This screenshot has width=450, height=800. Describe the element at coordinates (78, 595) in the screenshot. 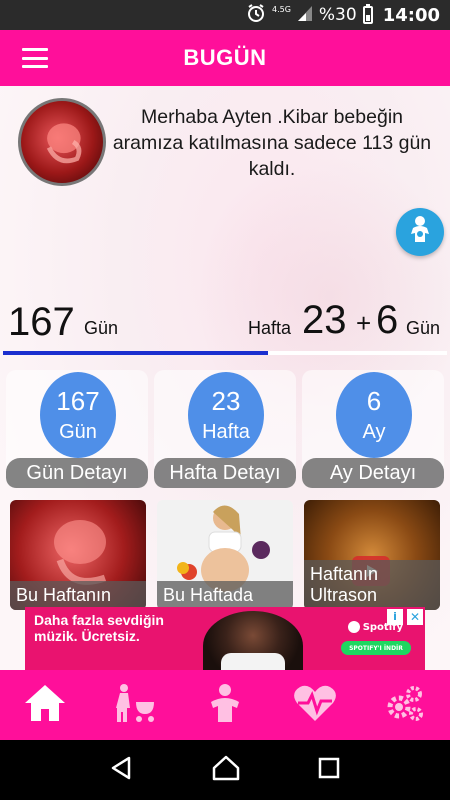

I see `tile-caption: Bu Haftanın` at that location.